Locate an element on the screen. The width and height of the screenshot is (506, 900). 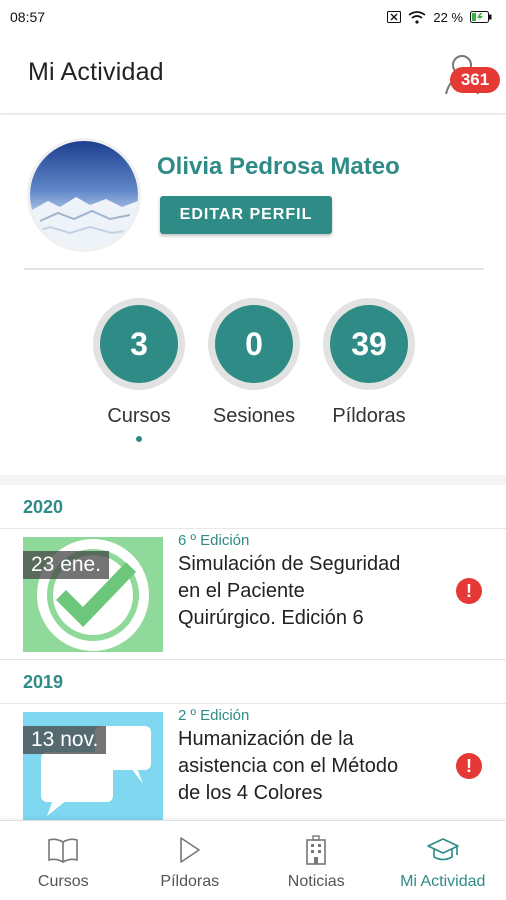
nav-label: Mi Actividad is located at coordinates (443, 881).